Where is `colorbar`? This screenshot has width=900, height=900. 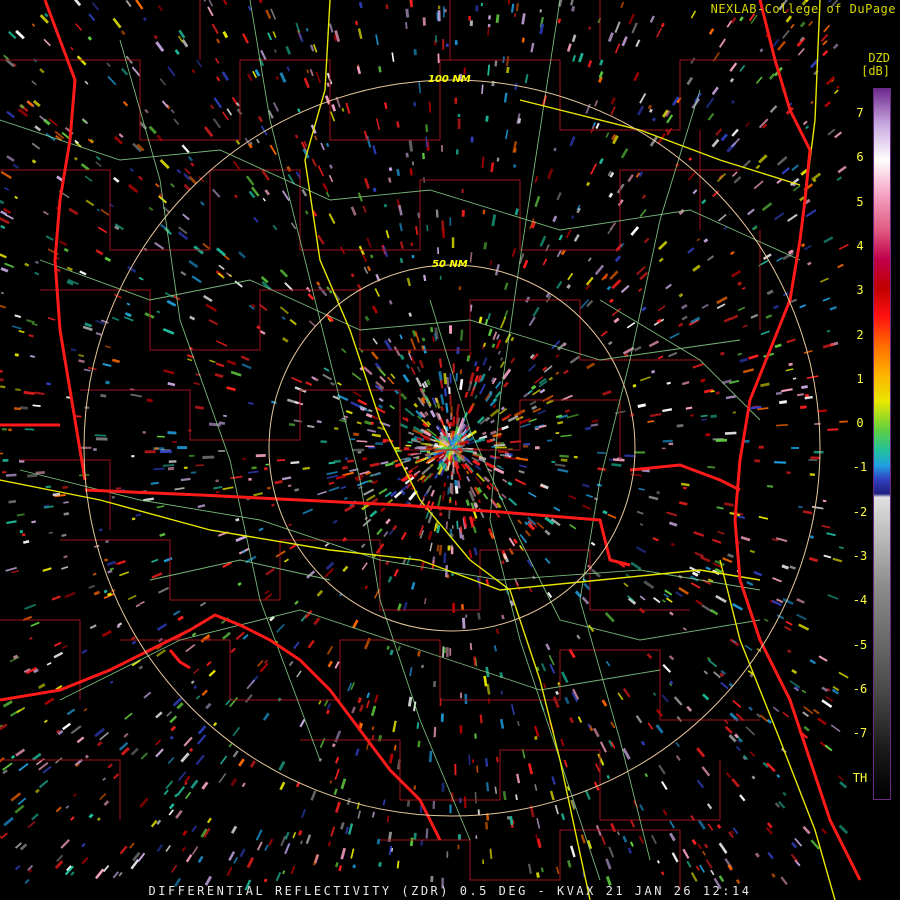 colorbar is located at coordinates (882, 444).